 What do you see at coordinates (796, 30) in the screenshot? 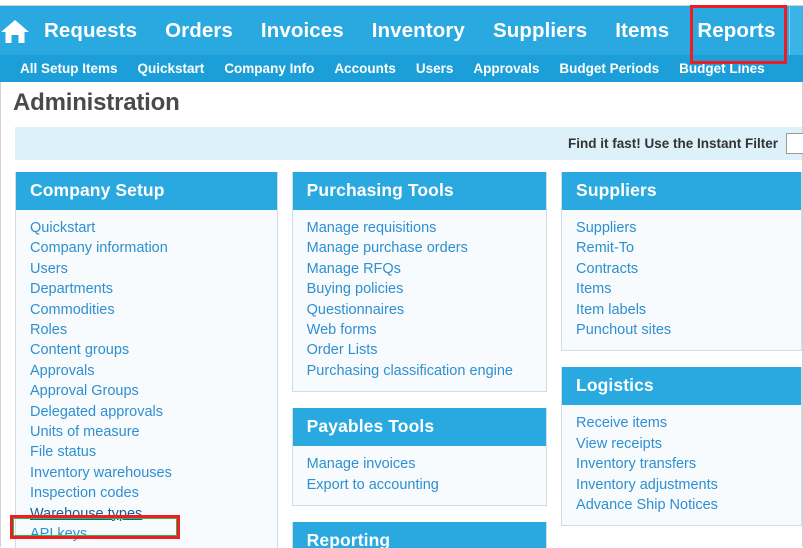
I see `nav-item-setup: Setup` at bounding box center [796, 30].